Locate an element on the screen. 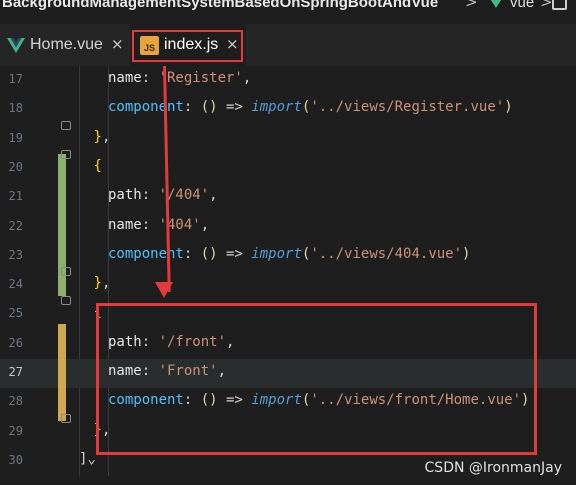  code-token: '404' is located at coordinates (179, 224).